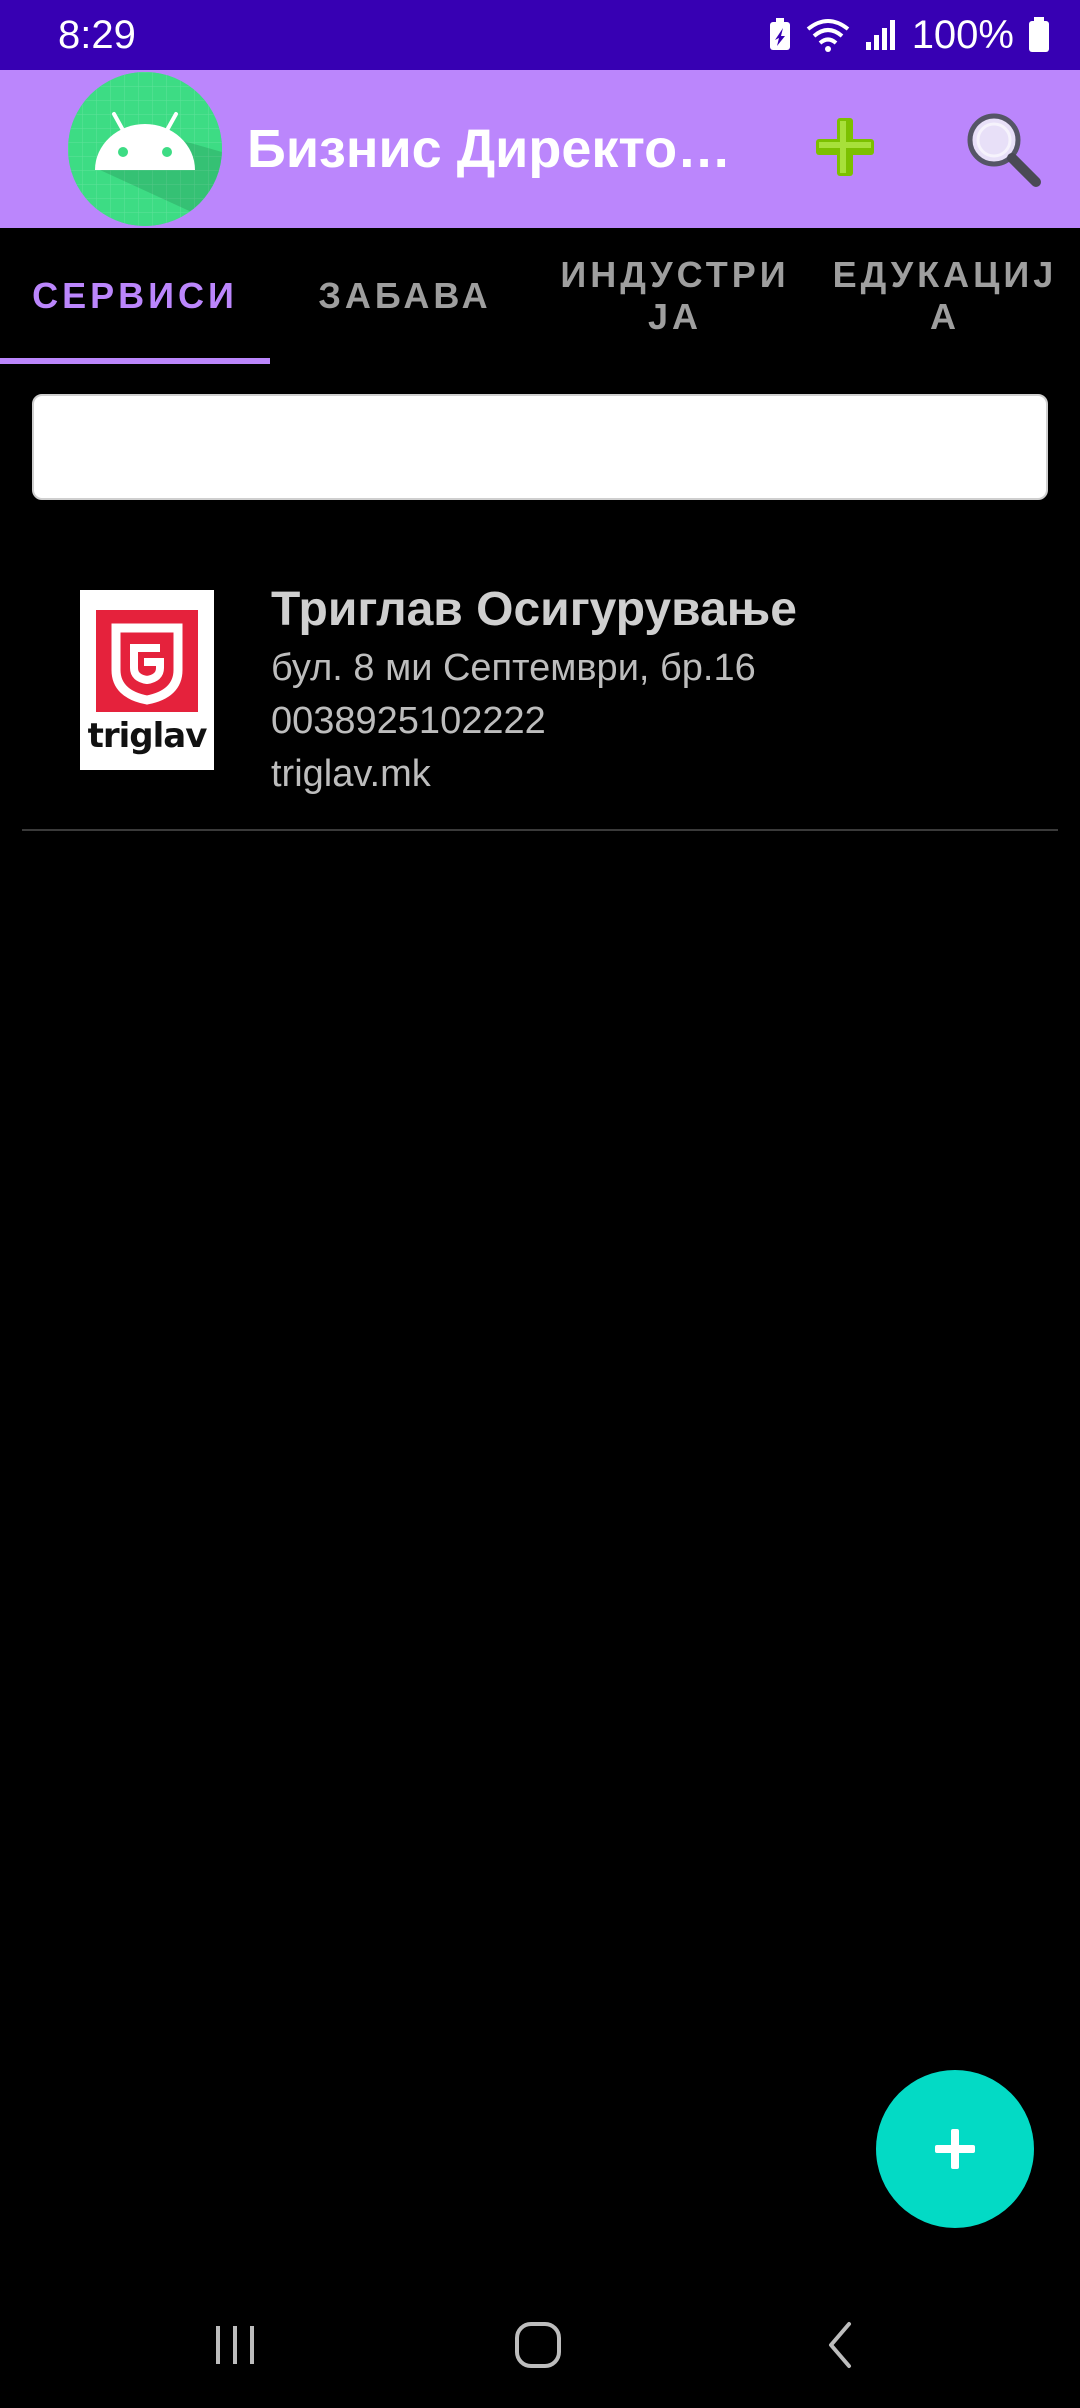  Describe the element at coordinates (147, 736) in the screenshot. I see `logo-text: triglav` at that location.